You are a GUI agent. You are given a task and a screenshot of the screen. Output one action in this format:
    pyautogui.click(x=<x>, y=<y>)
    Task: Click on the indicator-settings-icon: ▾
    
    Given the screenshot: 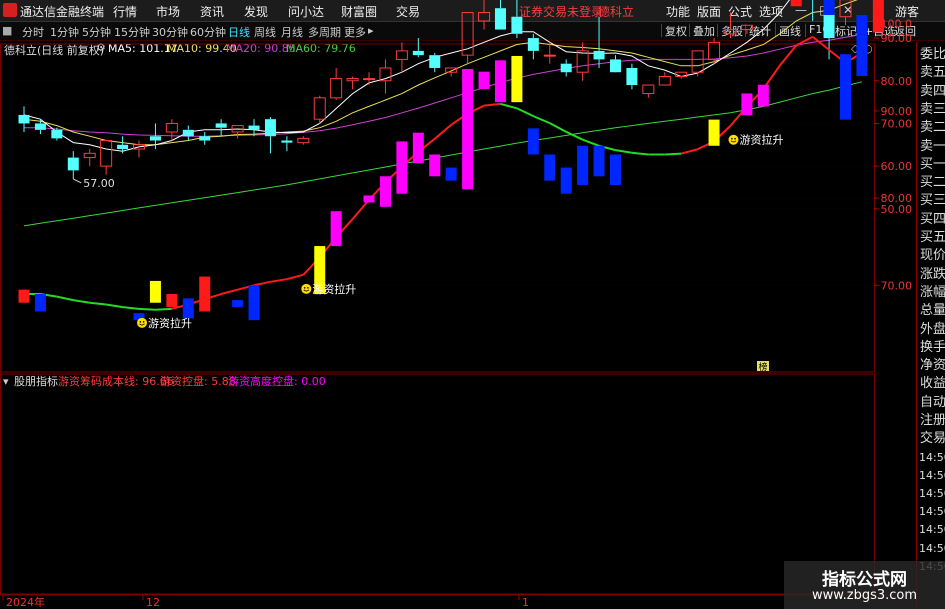 What is the action you would take?
    pyautogui.click(x=6, y=381)
    